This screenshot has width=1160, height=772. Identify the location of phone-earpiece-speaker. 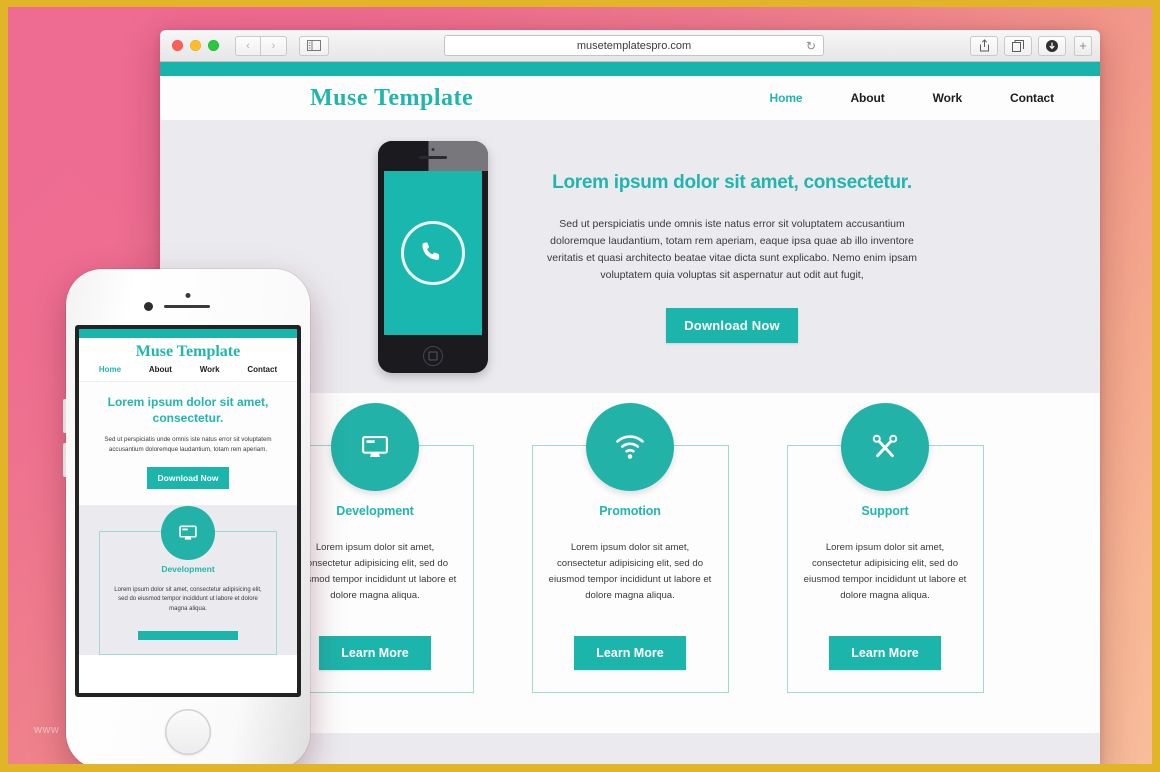
(187, 306).